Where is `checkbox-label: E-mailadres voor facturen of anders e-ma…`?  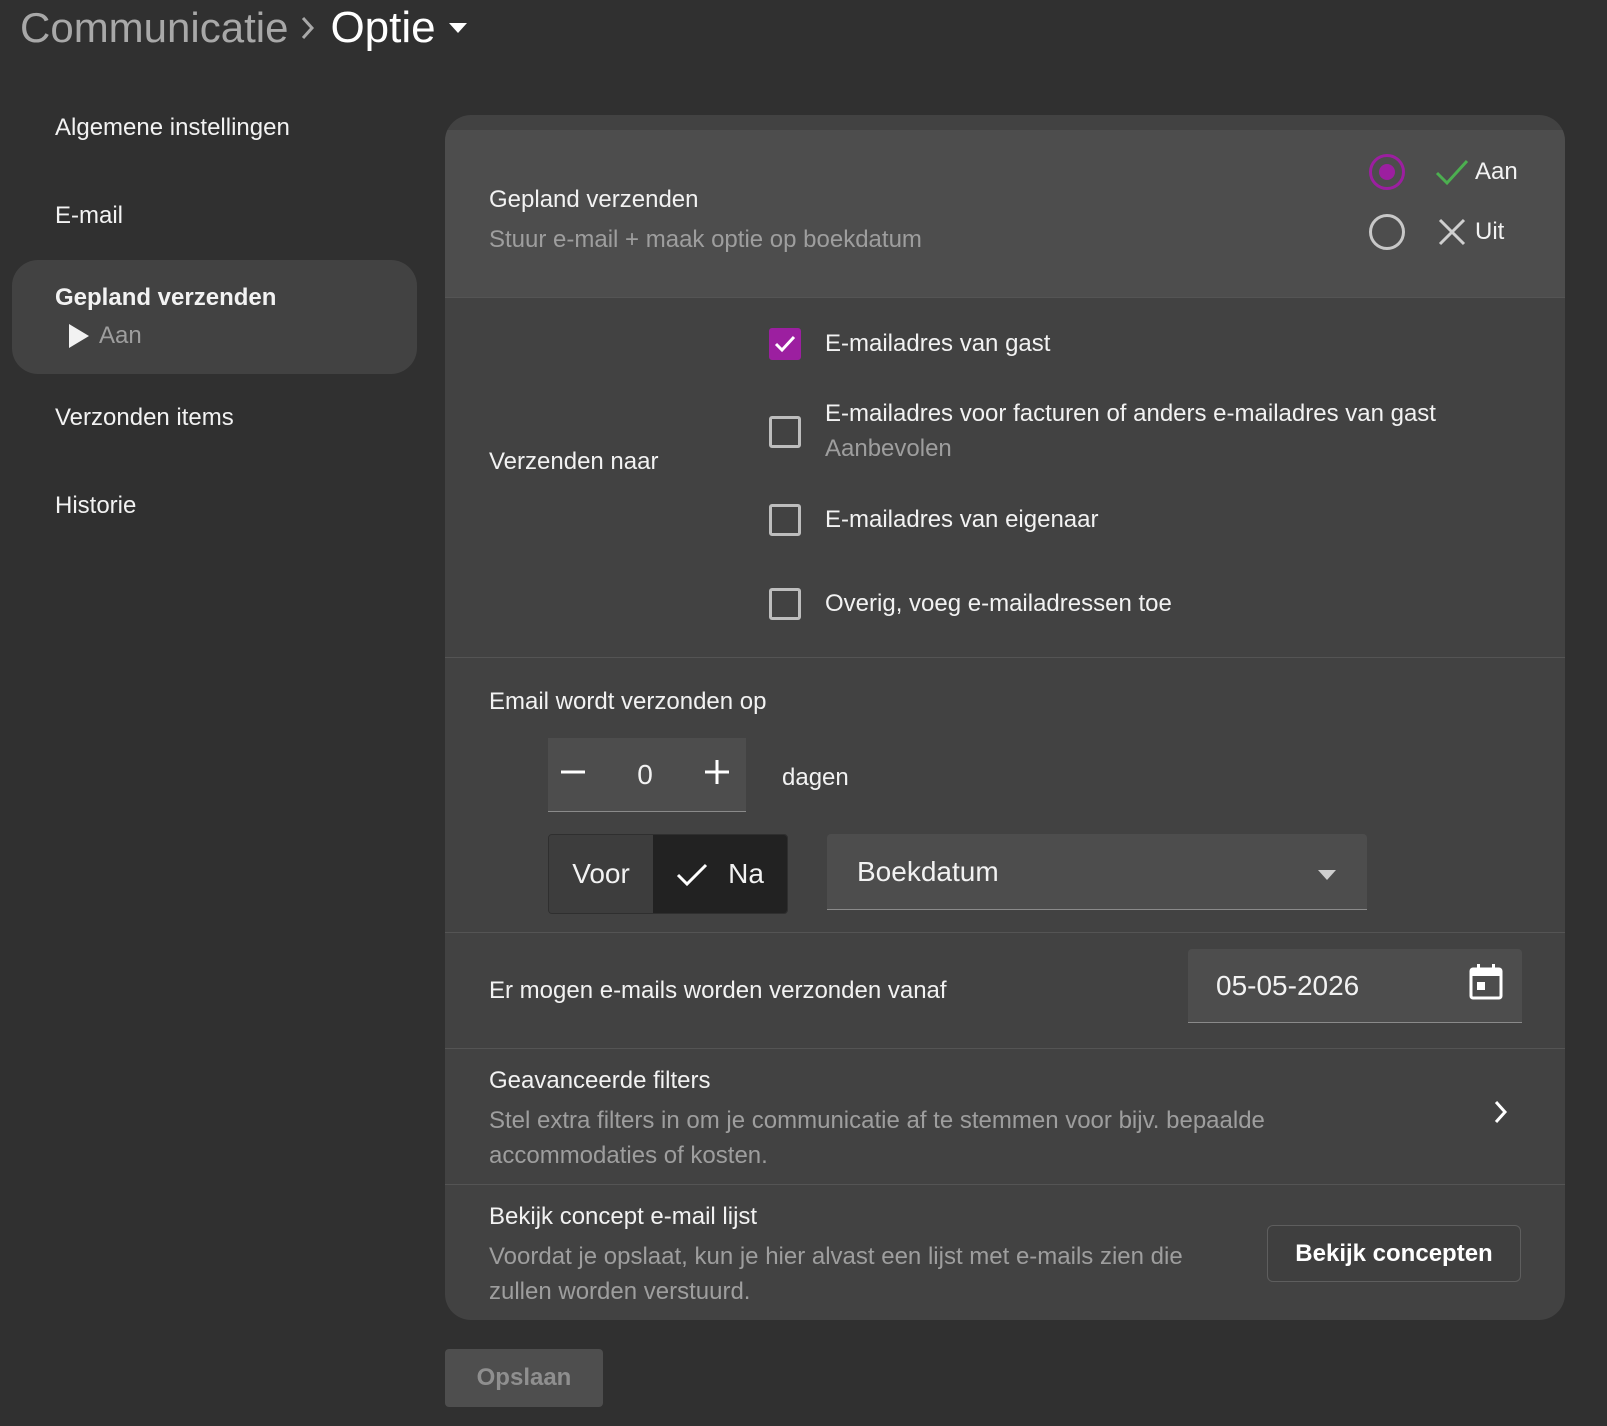
checkbox-label: E-mailadres voor facturen of anders e-ma… is located at coordinates (1130, 413).